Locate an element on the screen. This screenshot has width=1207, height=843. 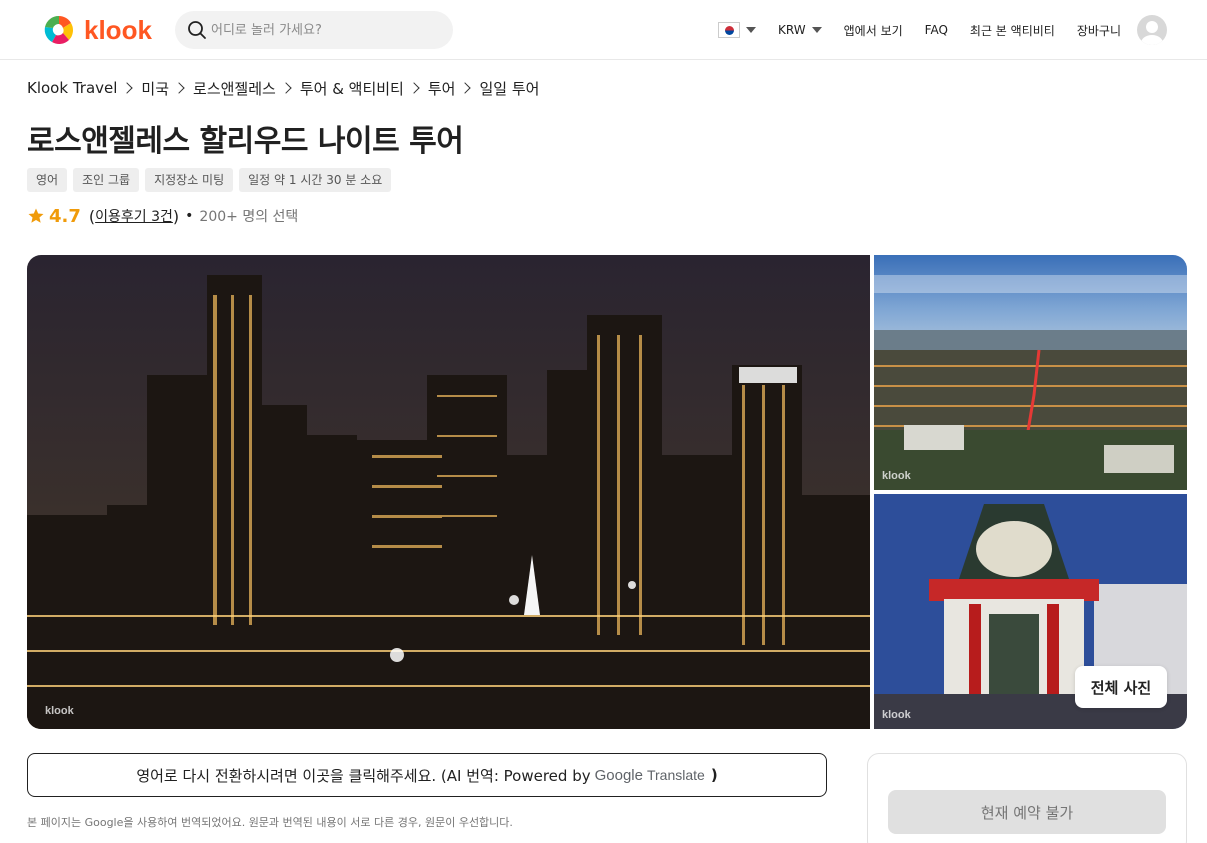
rating-score: 4.7 is located at coordinates (65, 216).